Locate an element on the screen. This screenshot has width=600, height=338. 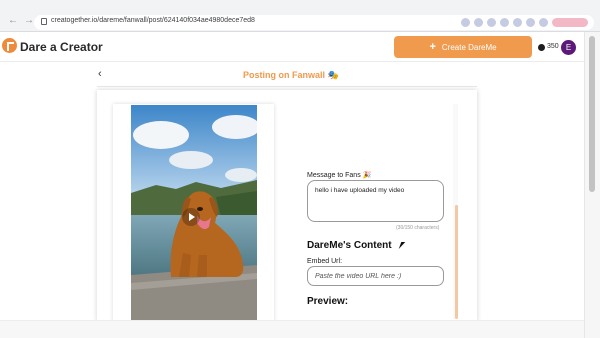
embed-url-input is located at coordinates (375, 276).